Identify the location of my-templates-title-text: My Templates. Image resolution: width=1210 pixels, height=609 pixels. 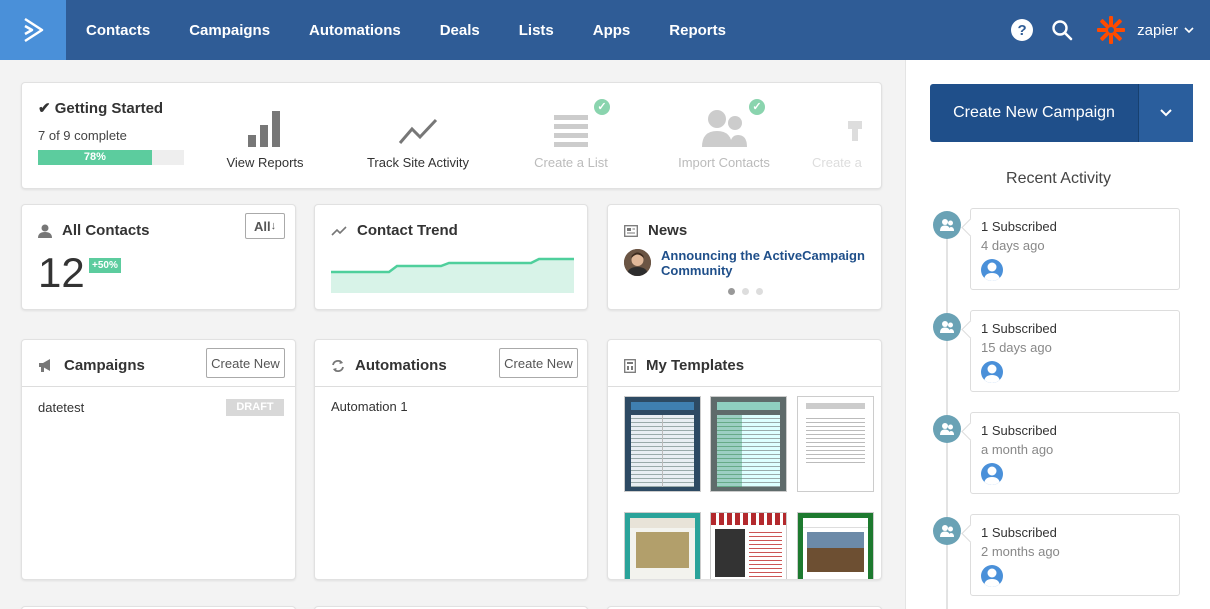
(695, 365).